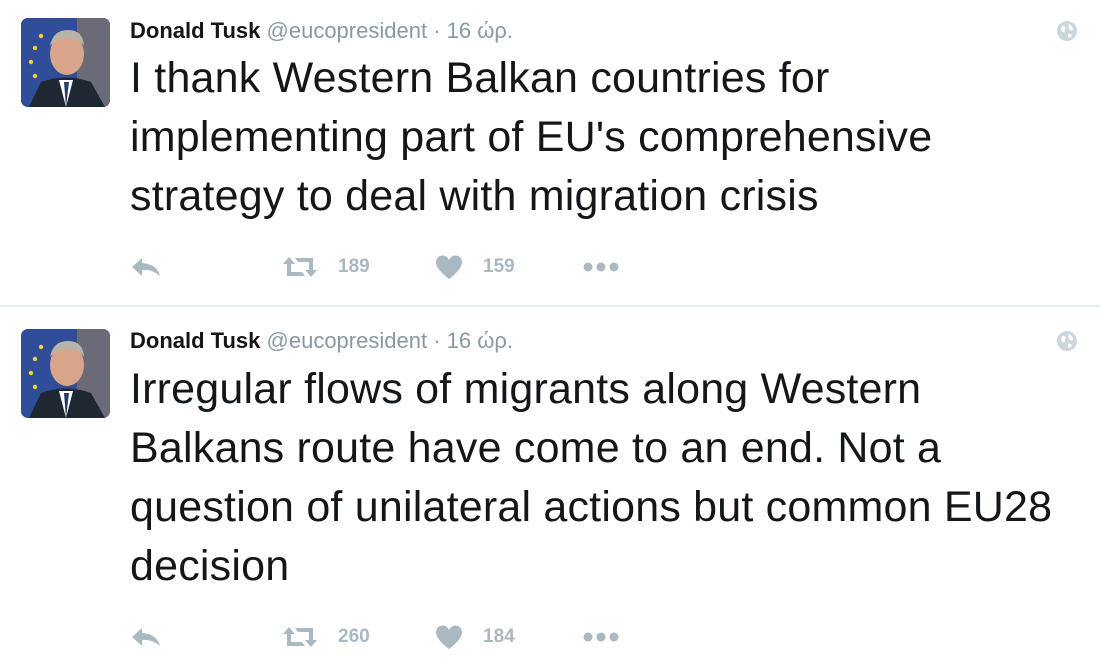 This screenshot has height=672, width=1100. Describe the element at coordinates (354, 266) in the screenshot. I see `retweet-count: 189` at that location.